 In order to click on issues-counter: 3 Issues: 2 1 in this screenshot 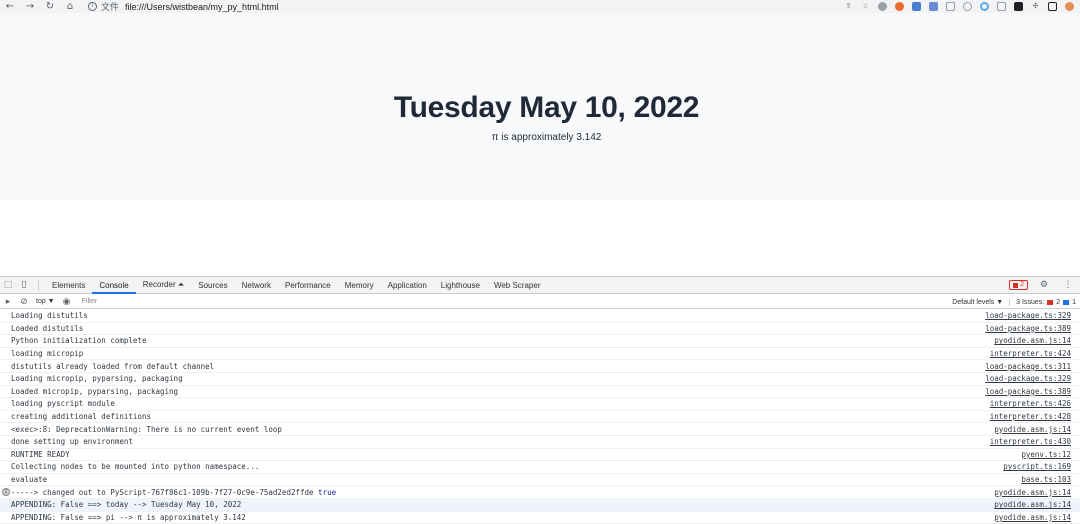, I will do `click(1042, 302)`.